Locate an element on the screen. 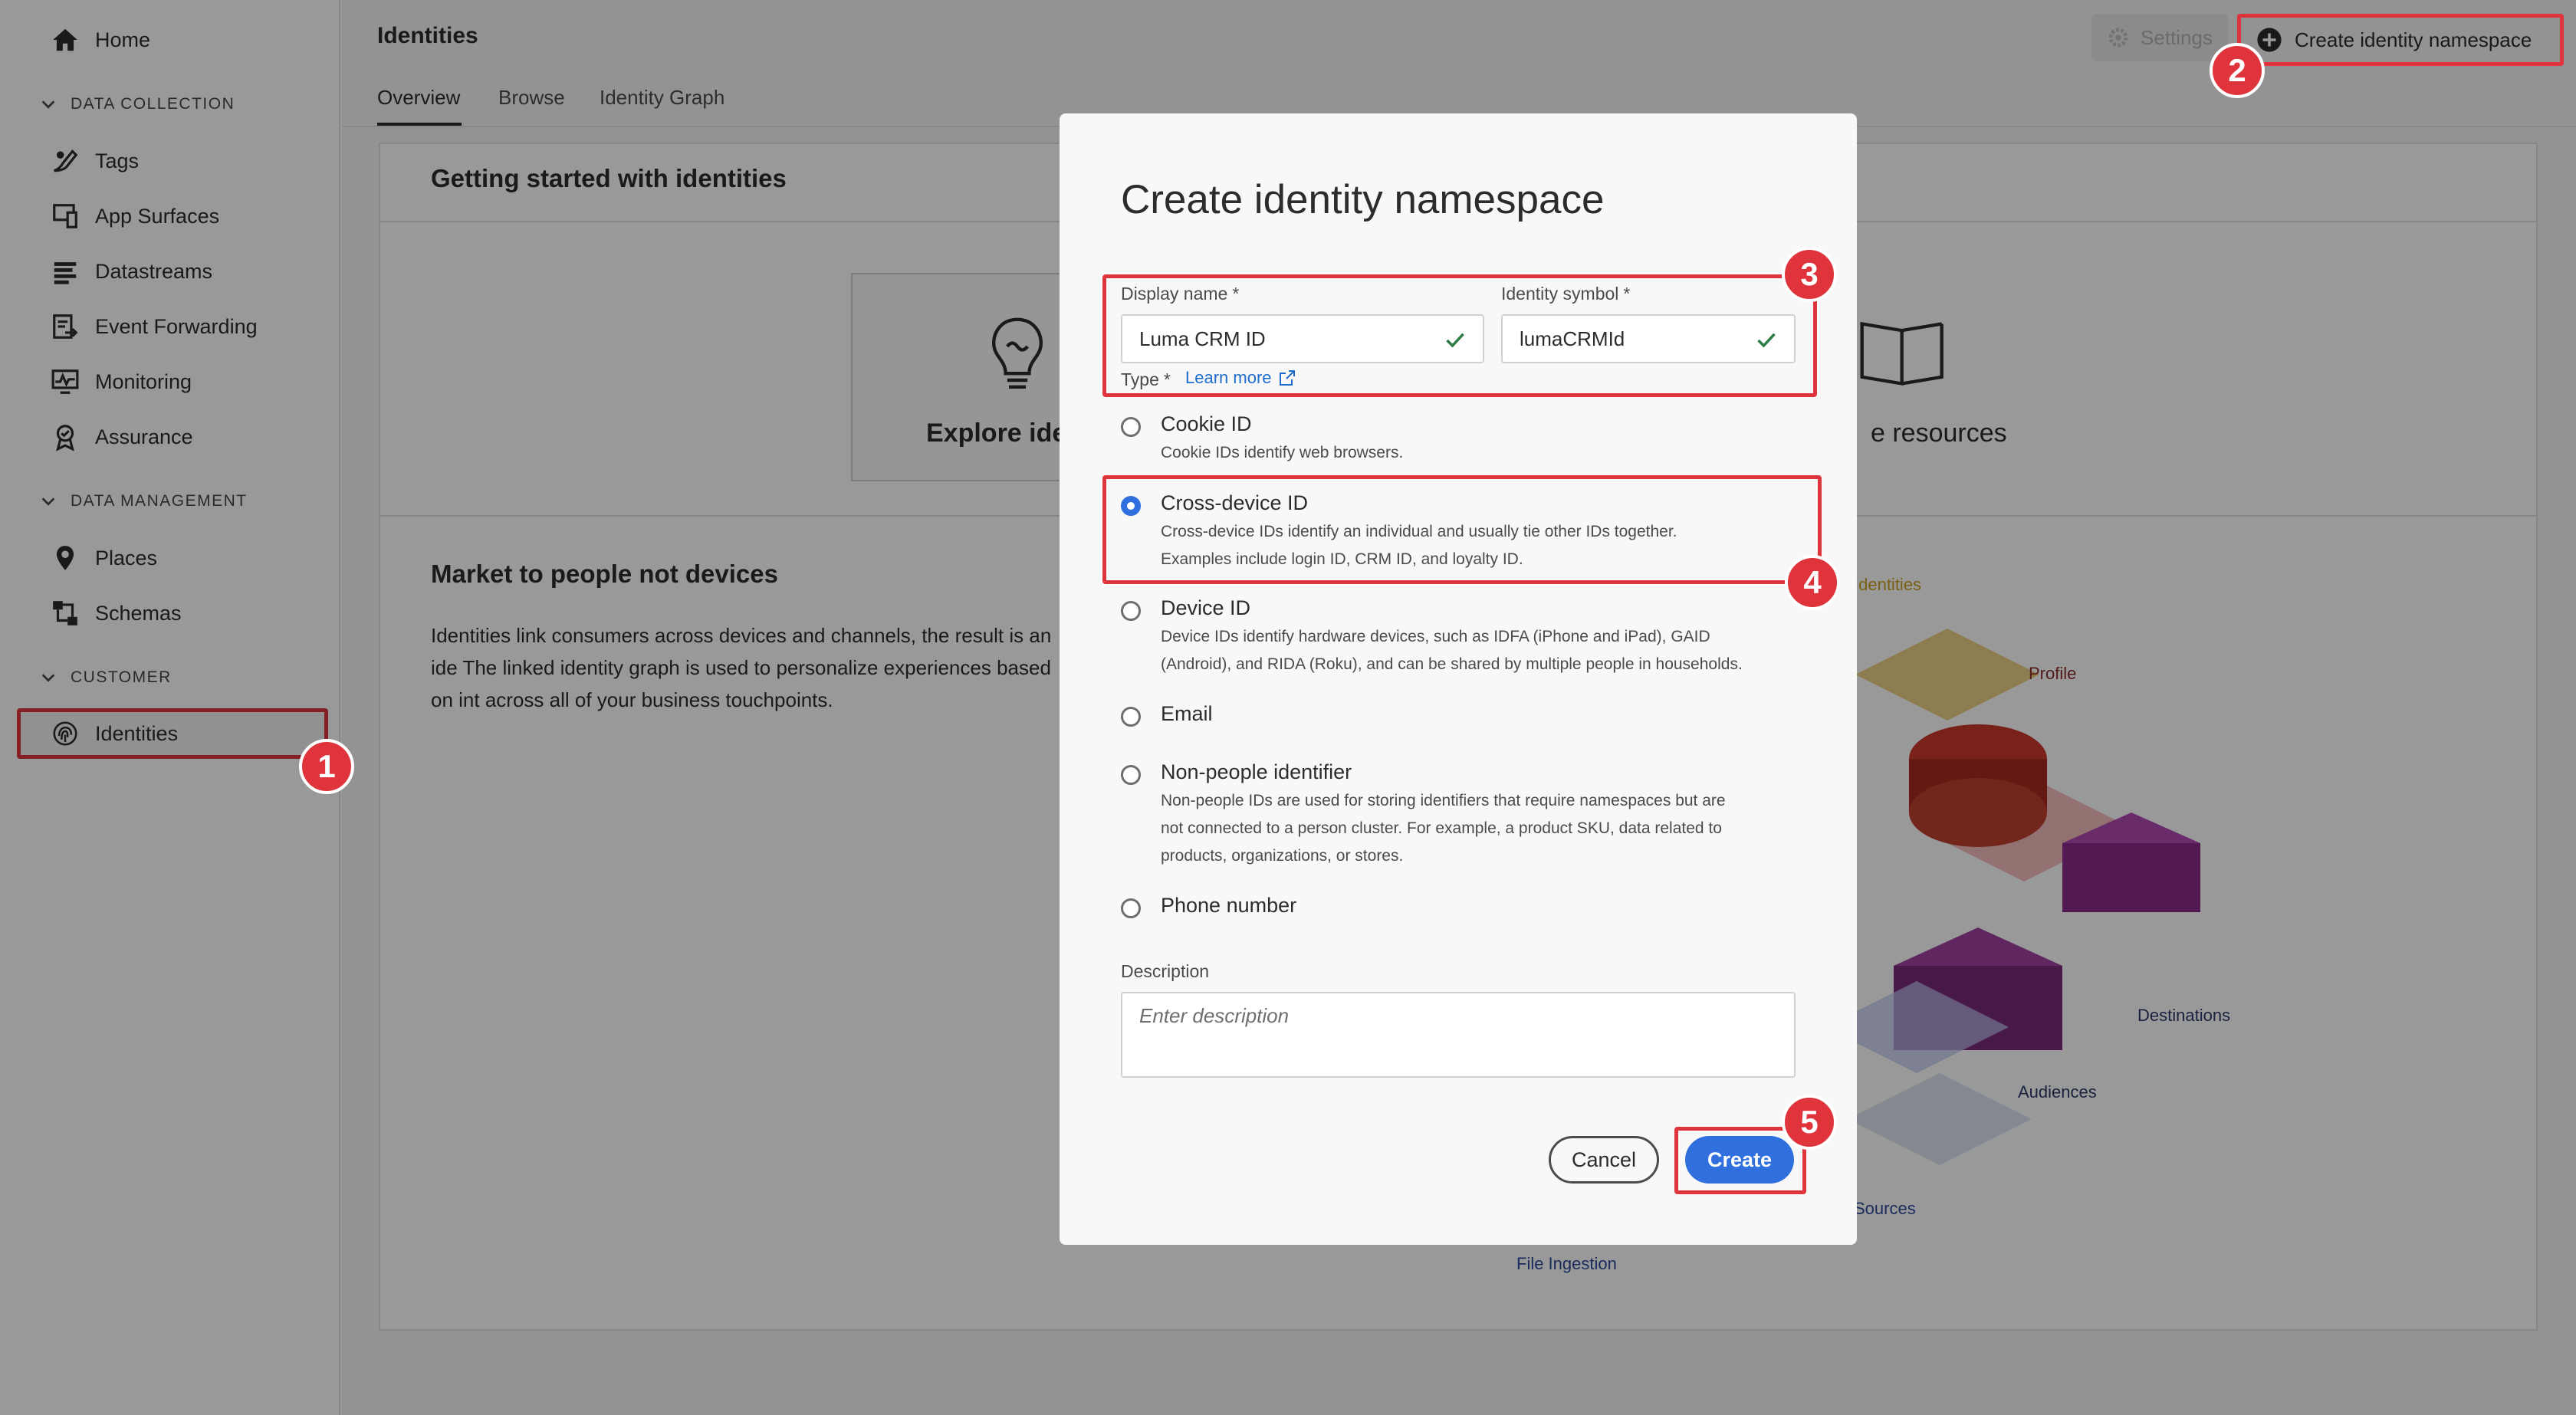 This screenshot has width=2576, height=1415. callout-badge-4: 4 is located at coordinates (1812, 582).